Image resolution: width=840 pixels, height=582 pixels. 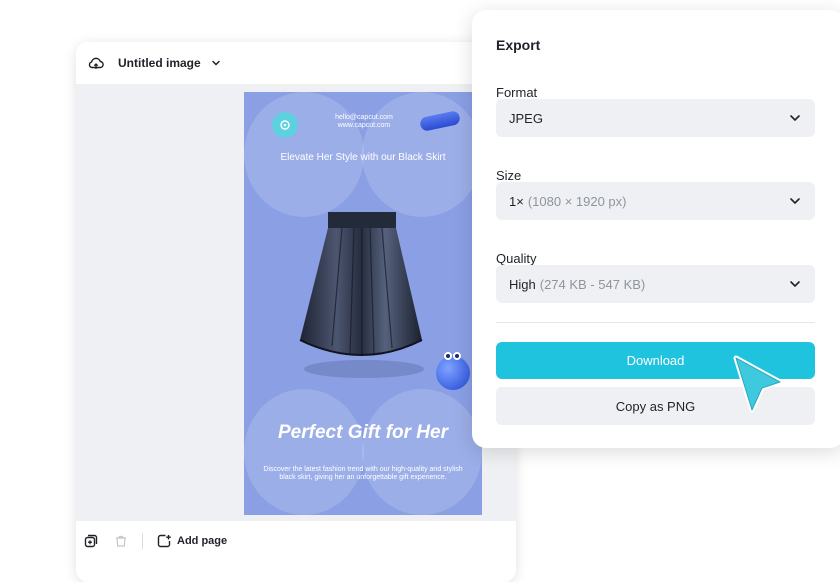 I want to click on duplicate-page-icon, so click(x=91, y=541).